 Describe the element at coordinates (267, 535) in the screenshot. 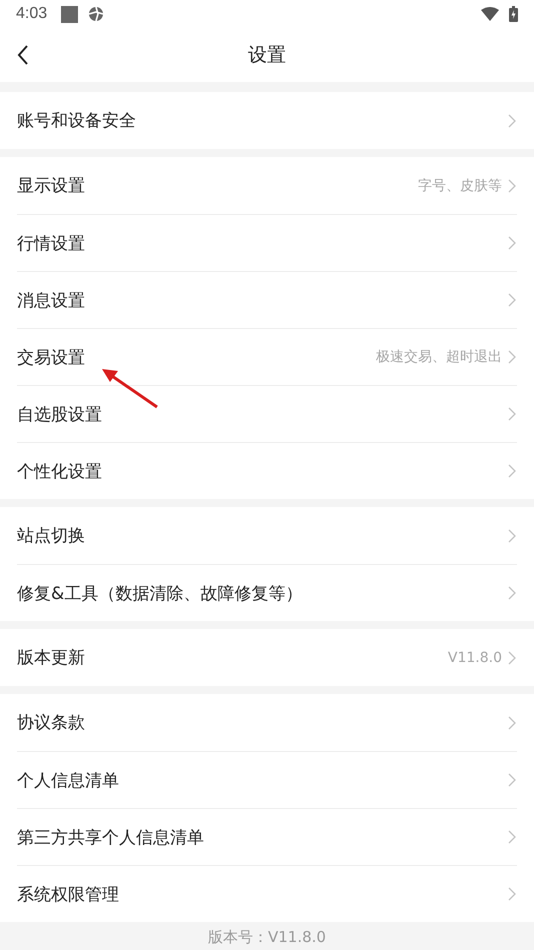

I see `settings-item: 站点切换` at that location.